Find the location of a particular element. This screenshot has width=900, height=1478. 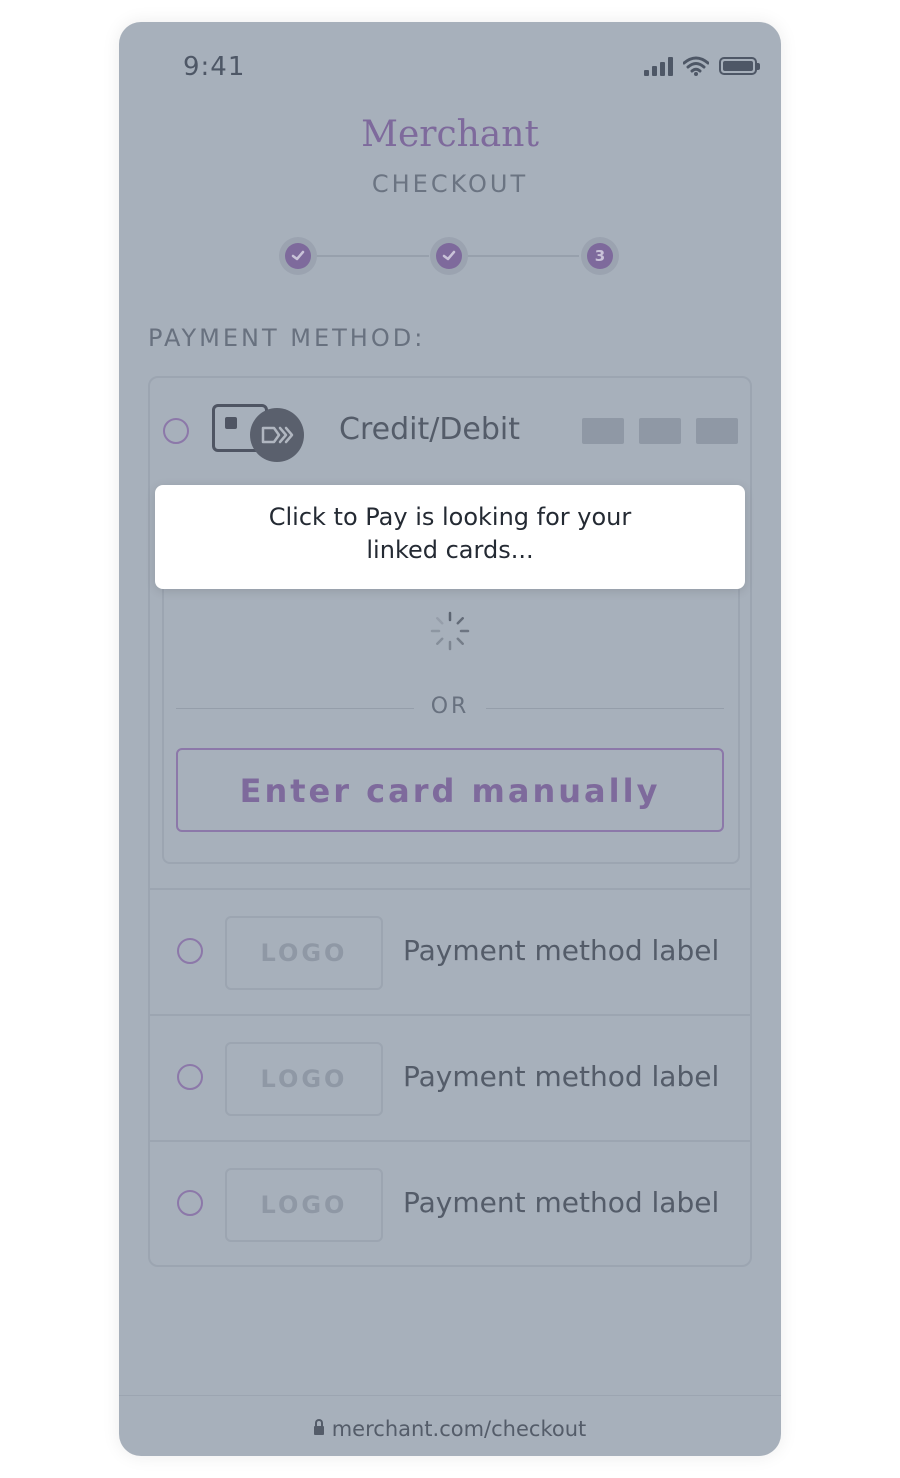

checkout-stepper: 3 is located at coordinates (449, 256).